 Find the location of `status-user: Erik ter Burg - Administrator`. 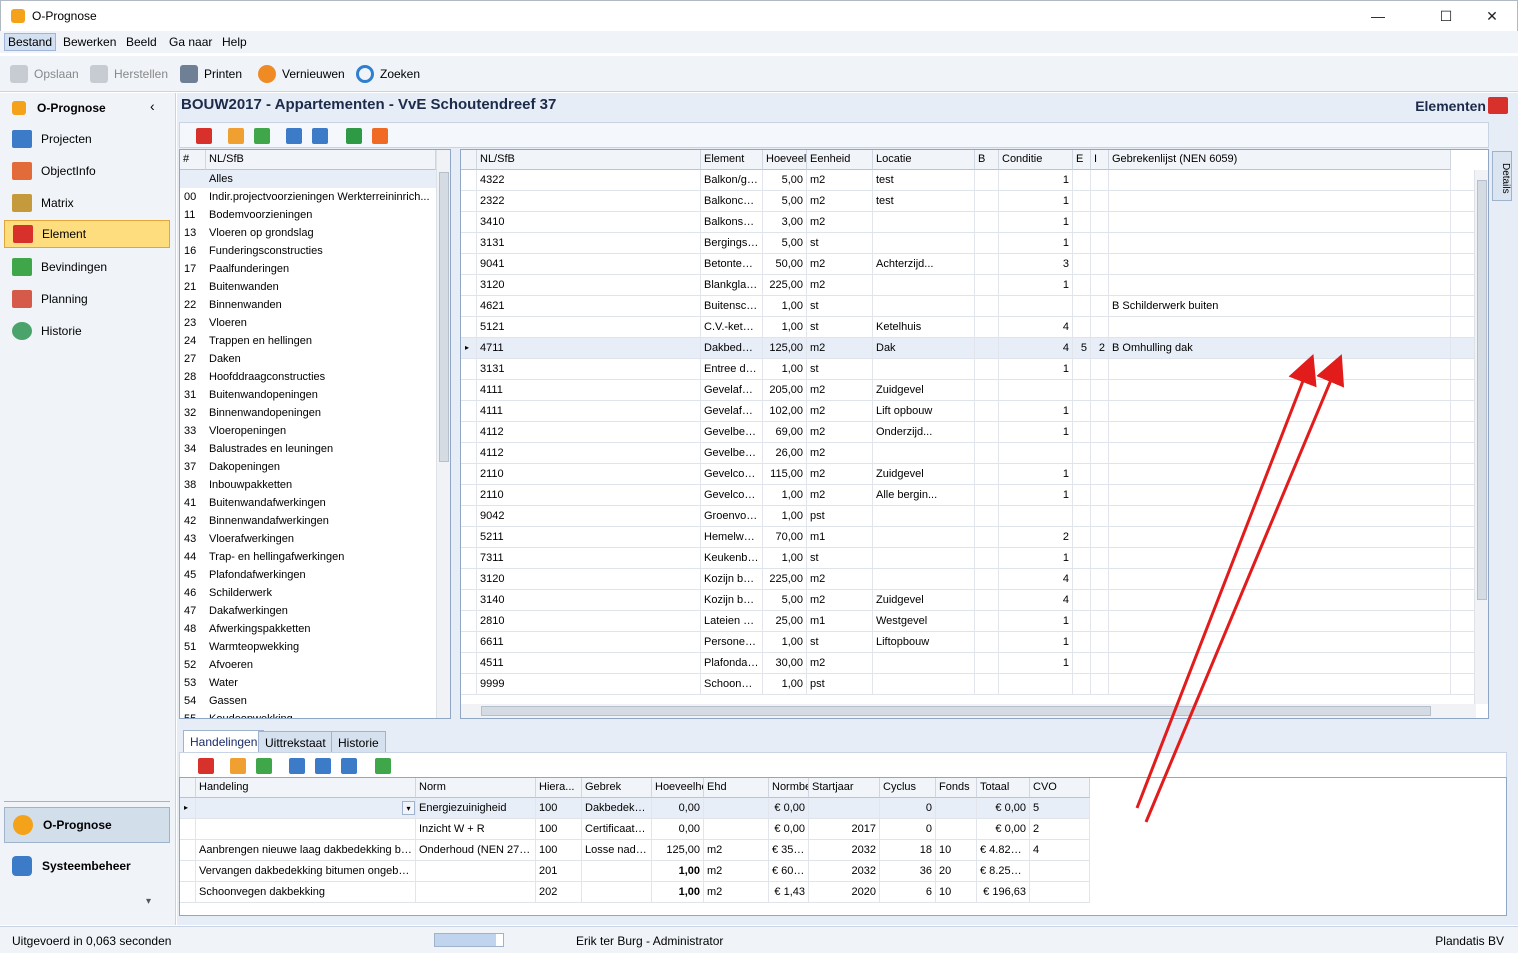

status-user: Erik ter Burg - Administrator is located at coordinates (650, 941).